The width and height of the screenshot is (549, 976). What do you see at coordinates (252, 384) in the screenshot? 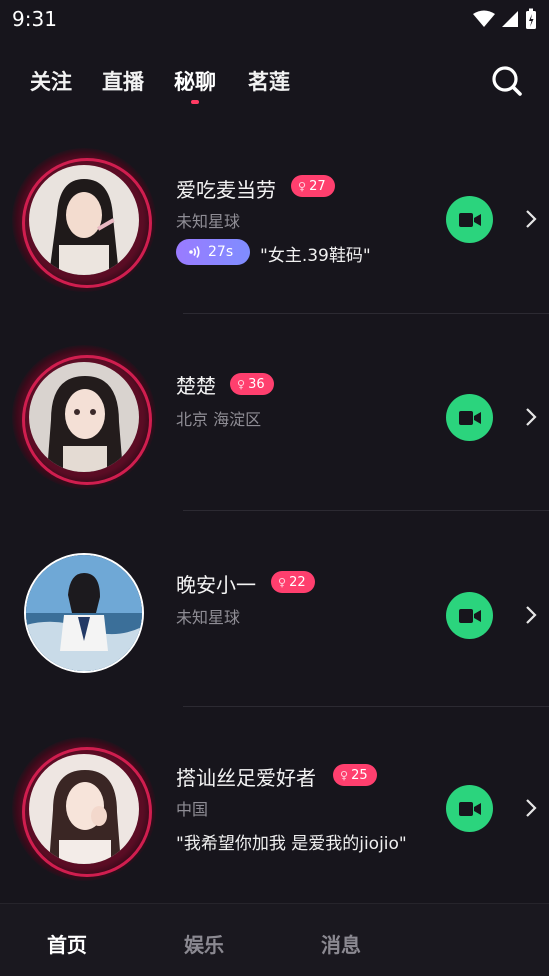
I see `level-badge: ♀ 36` at bounding box center [252, 384].